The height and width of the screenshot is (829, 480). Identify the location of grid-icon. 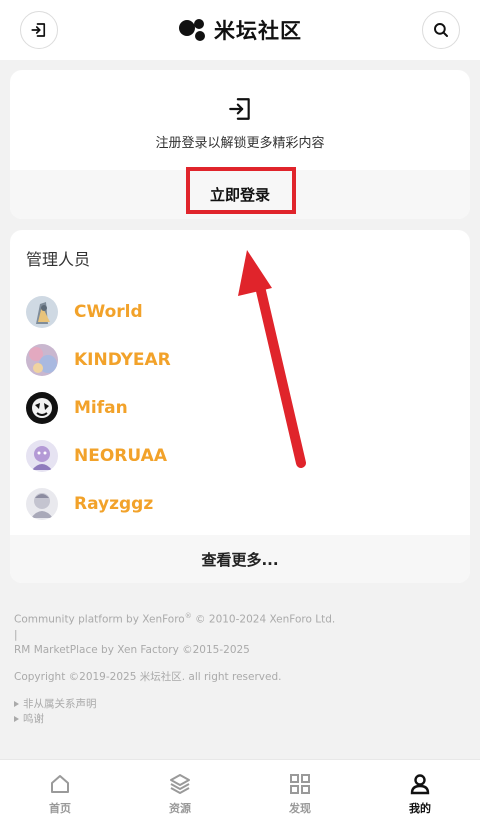
(300, 784).